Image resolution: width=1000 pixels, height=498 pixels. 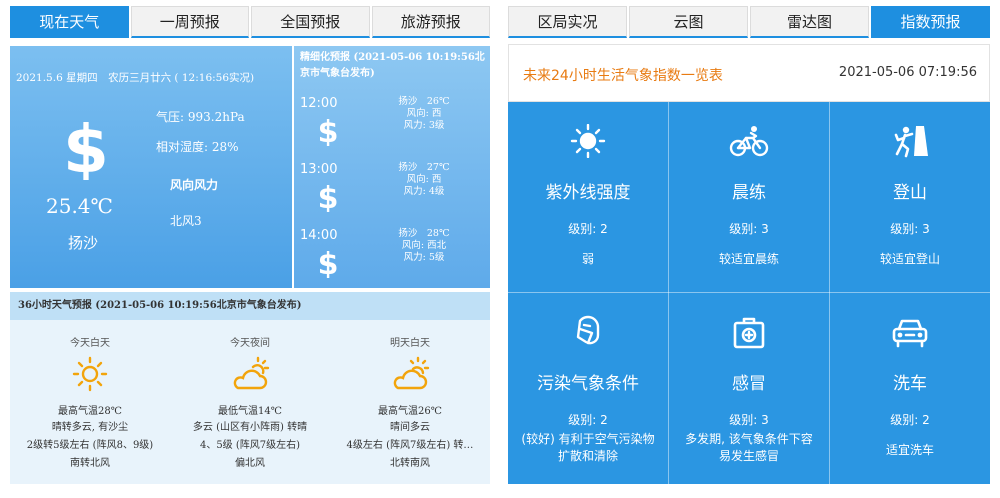 I want to click on current-humidity: 相对湿度: 28%, so click(x=197, y=147).